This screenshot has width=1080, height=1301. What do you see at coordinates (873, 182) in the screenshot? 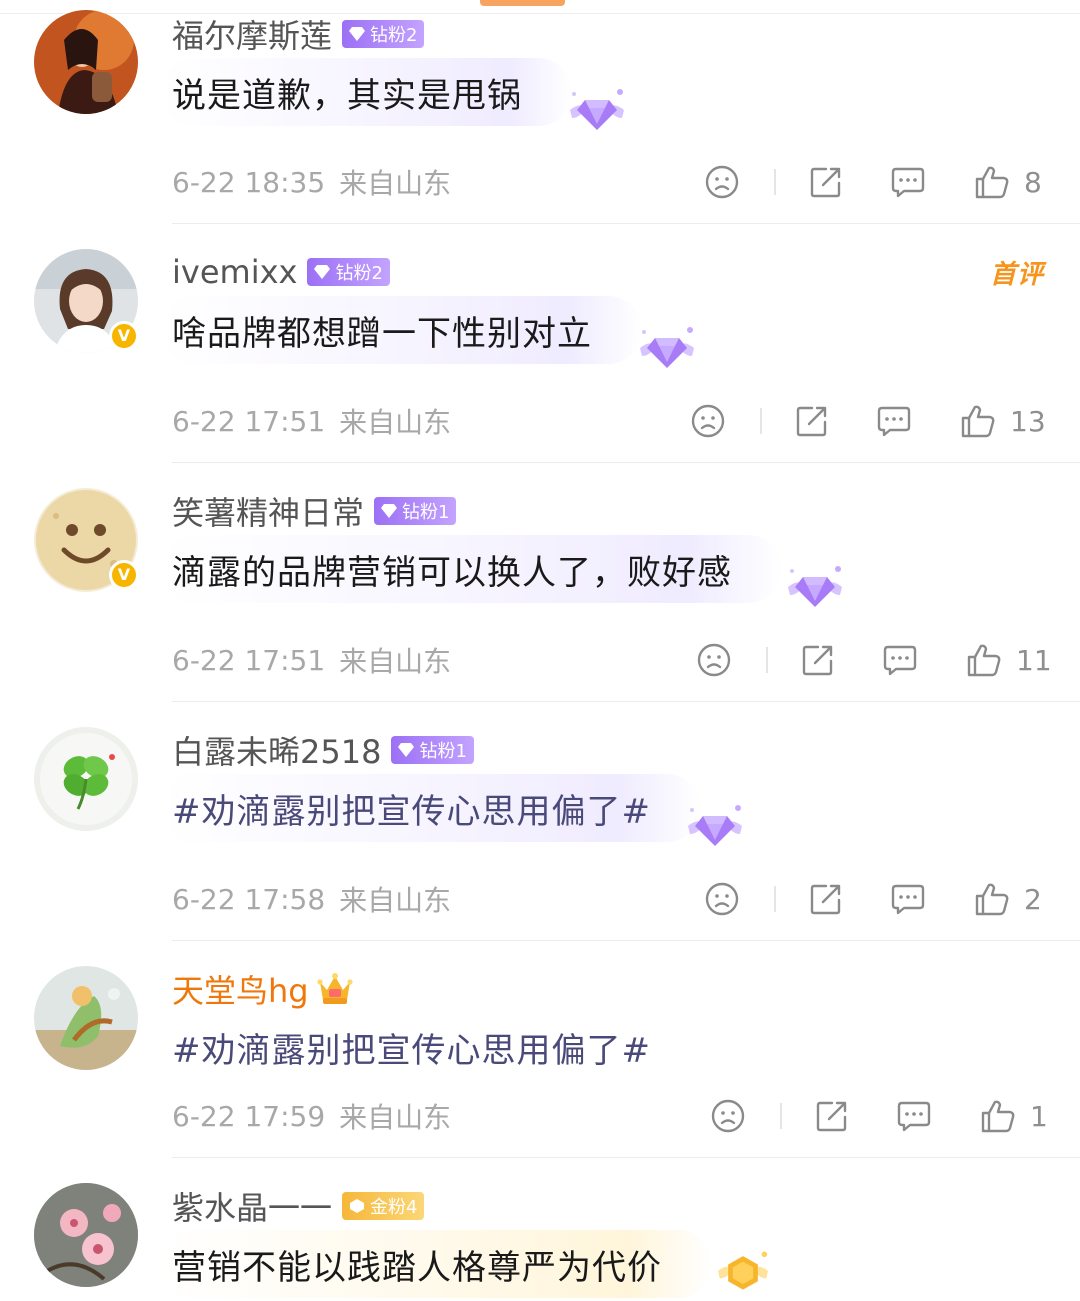
I see `action-bar: 8` at bounding box center [873, 182].